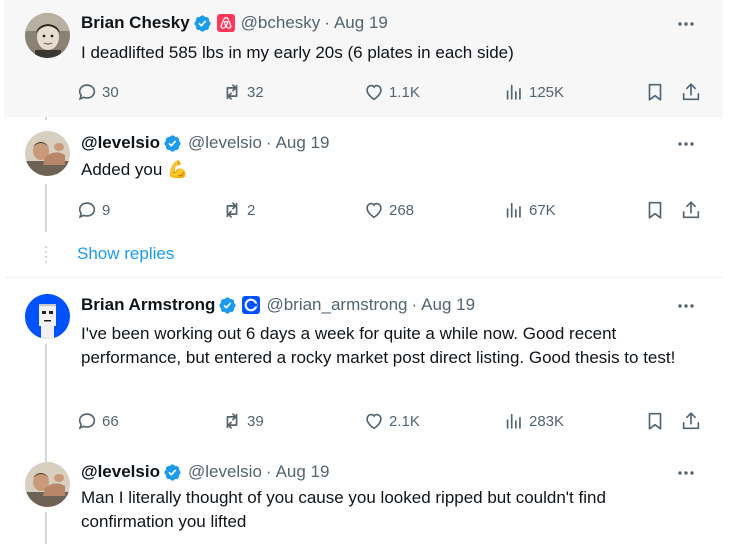 The height and width of the screenshot is (544, 732). What do you see at coordinates (106, 210) in the screenshot?
I see `reply-count: 9` at bounding box center [106, 210].